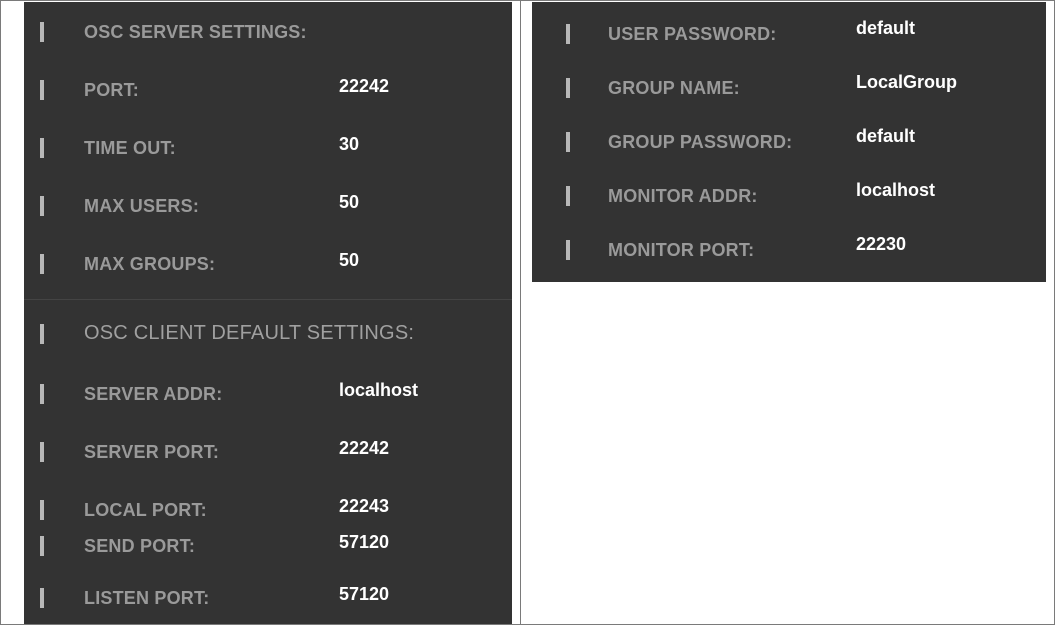 This screenshot has height=625, width=1055. Describe the element at coordinates (130, 148) in the screenshot. I see `setting-label: TIME OUT:` at that location.